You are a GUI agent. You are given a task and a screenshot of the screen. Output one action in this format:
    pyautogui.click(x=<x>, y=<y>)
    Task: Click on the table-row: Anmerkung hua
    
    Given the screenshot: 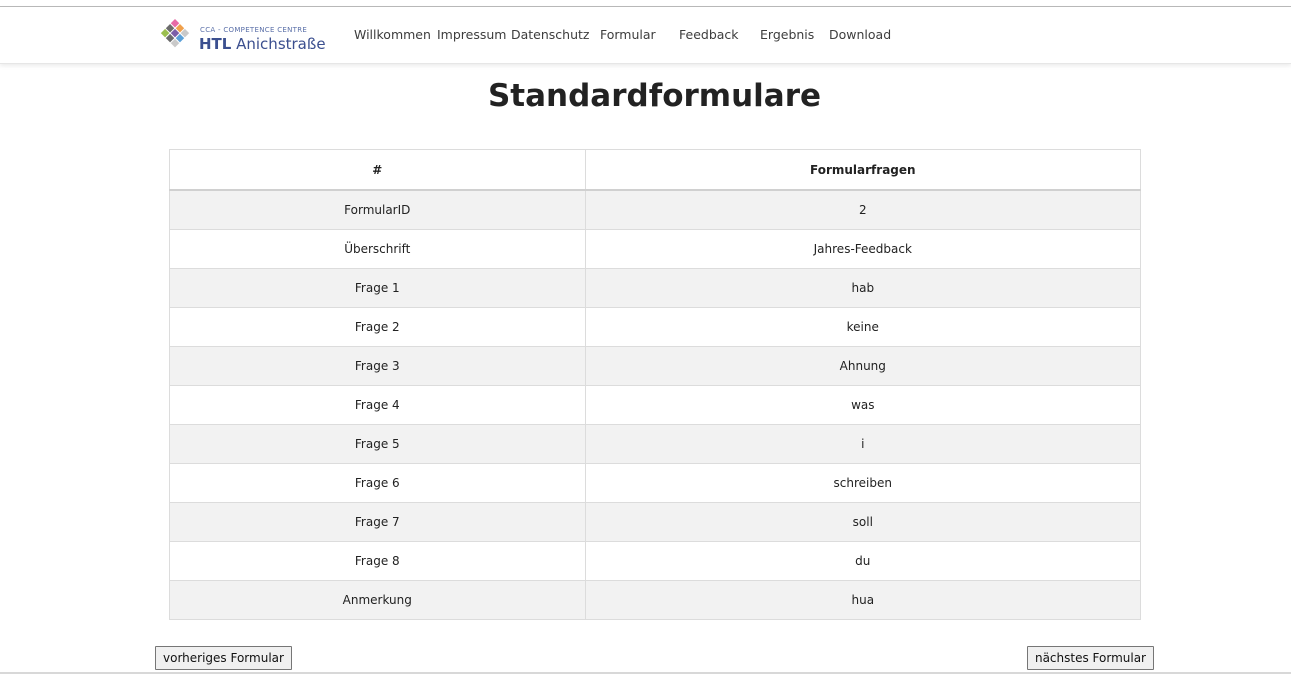 What is the action you would take?
    pyautogui.click(x=655, y=600)
    